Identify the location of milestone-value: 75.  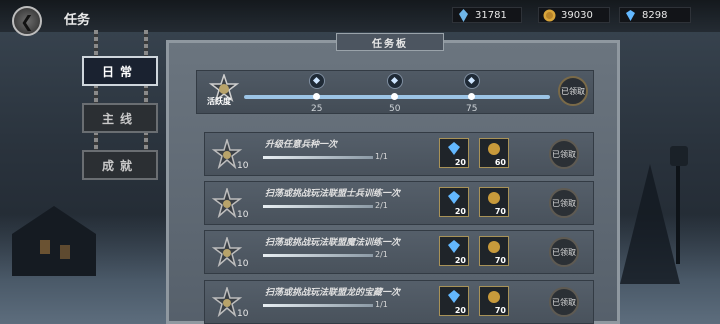
(472, 109).